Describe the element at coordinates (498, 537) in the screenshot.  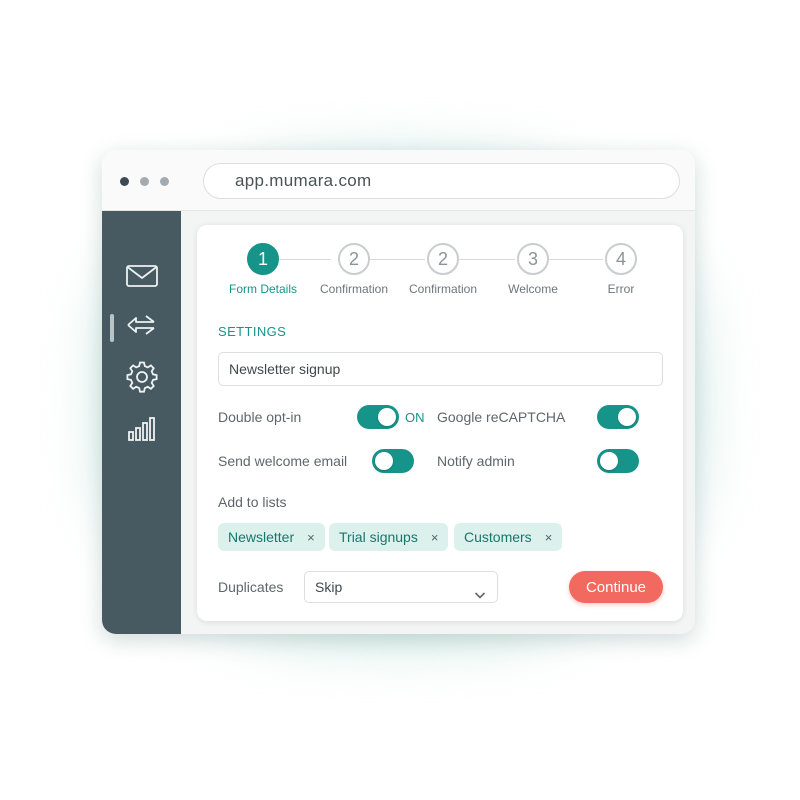
I see `chip-label: Customers` at that location.